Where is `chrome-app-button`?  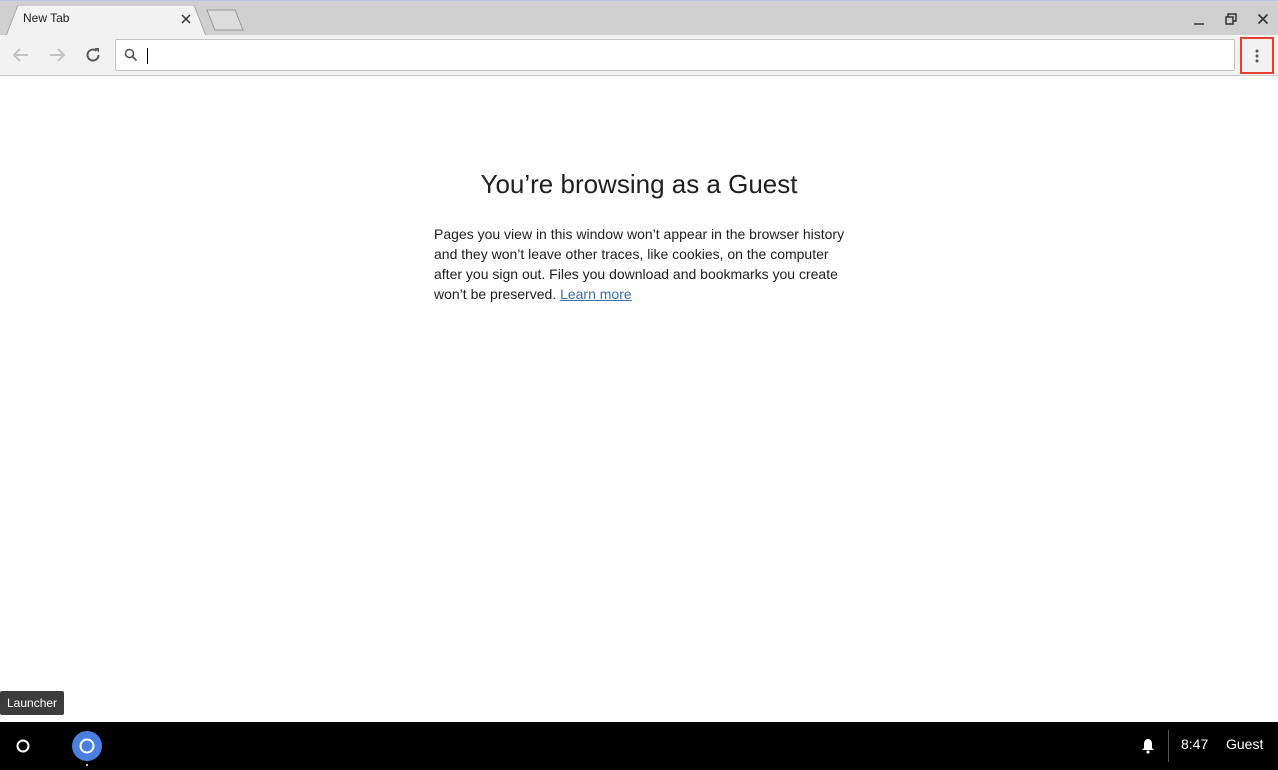 chrome-app-button is located at coordinates (87, 746).